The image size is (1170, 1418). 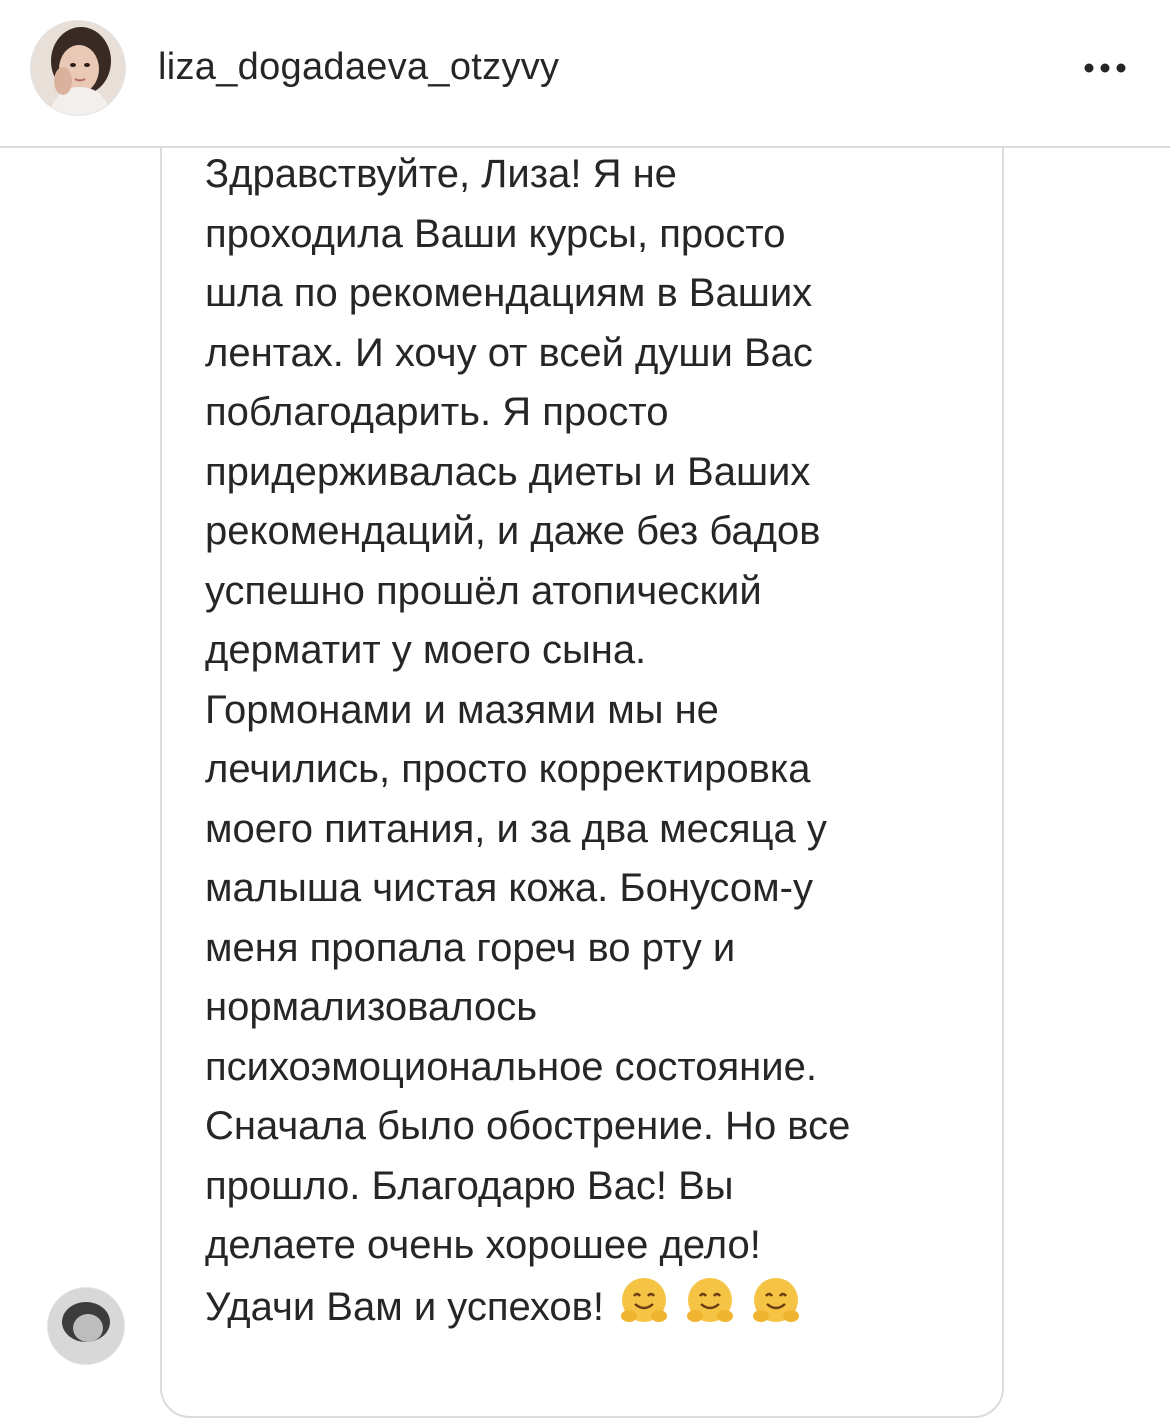 I want to click on profile-avatar, so click(x=78, y=68).